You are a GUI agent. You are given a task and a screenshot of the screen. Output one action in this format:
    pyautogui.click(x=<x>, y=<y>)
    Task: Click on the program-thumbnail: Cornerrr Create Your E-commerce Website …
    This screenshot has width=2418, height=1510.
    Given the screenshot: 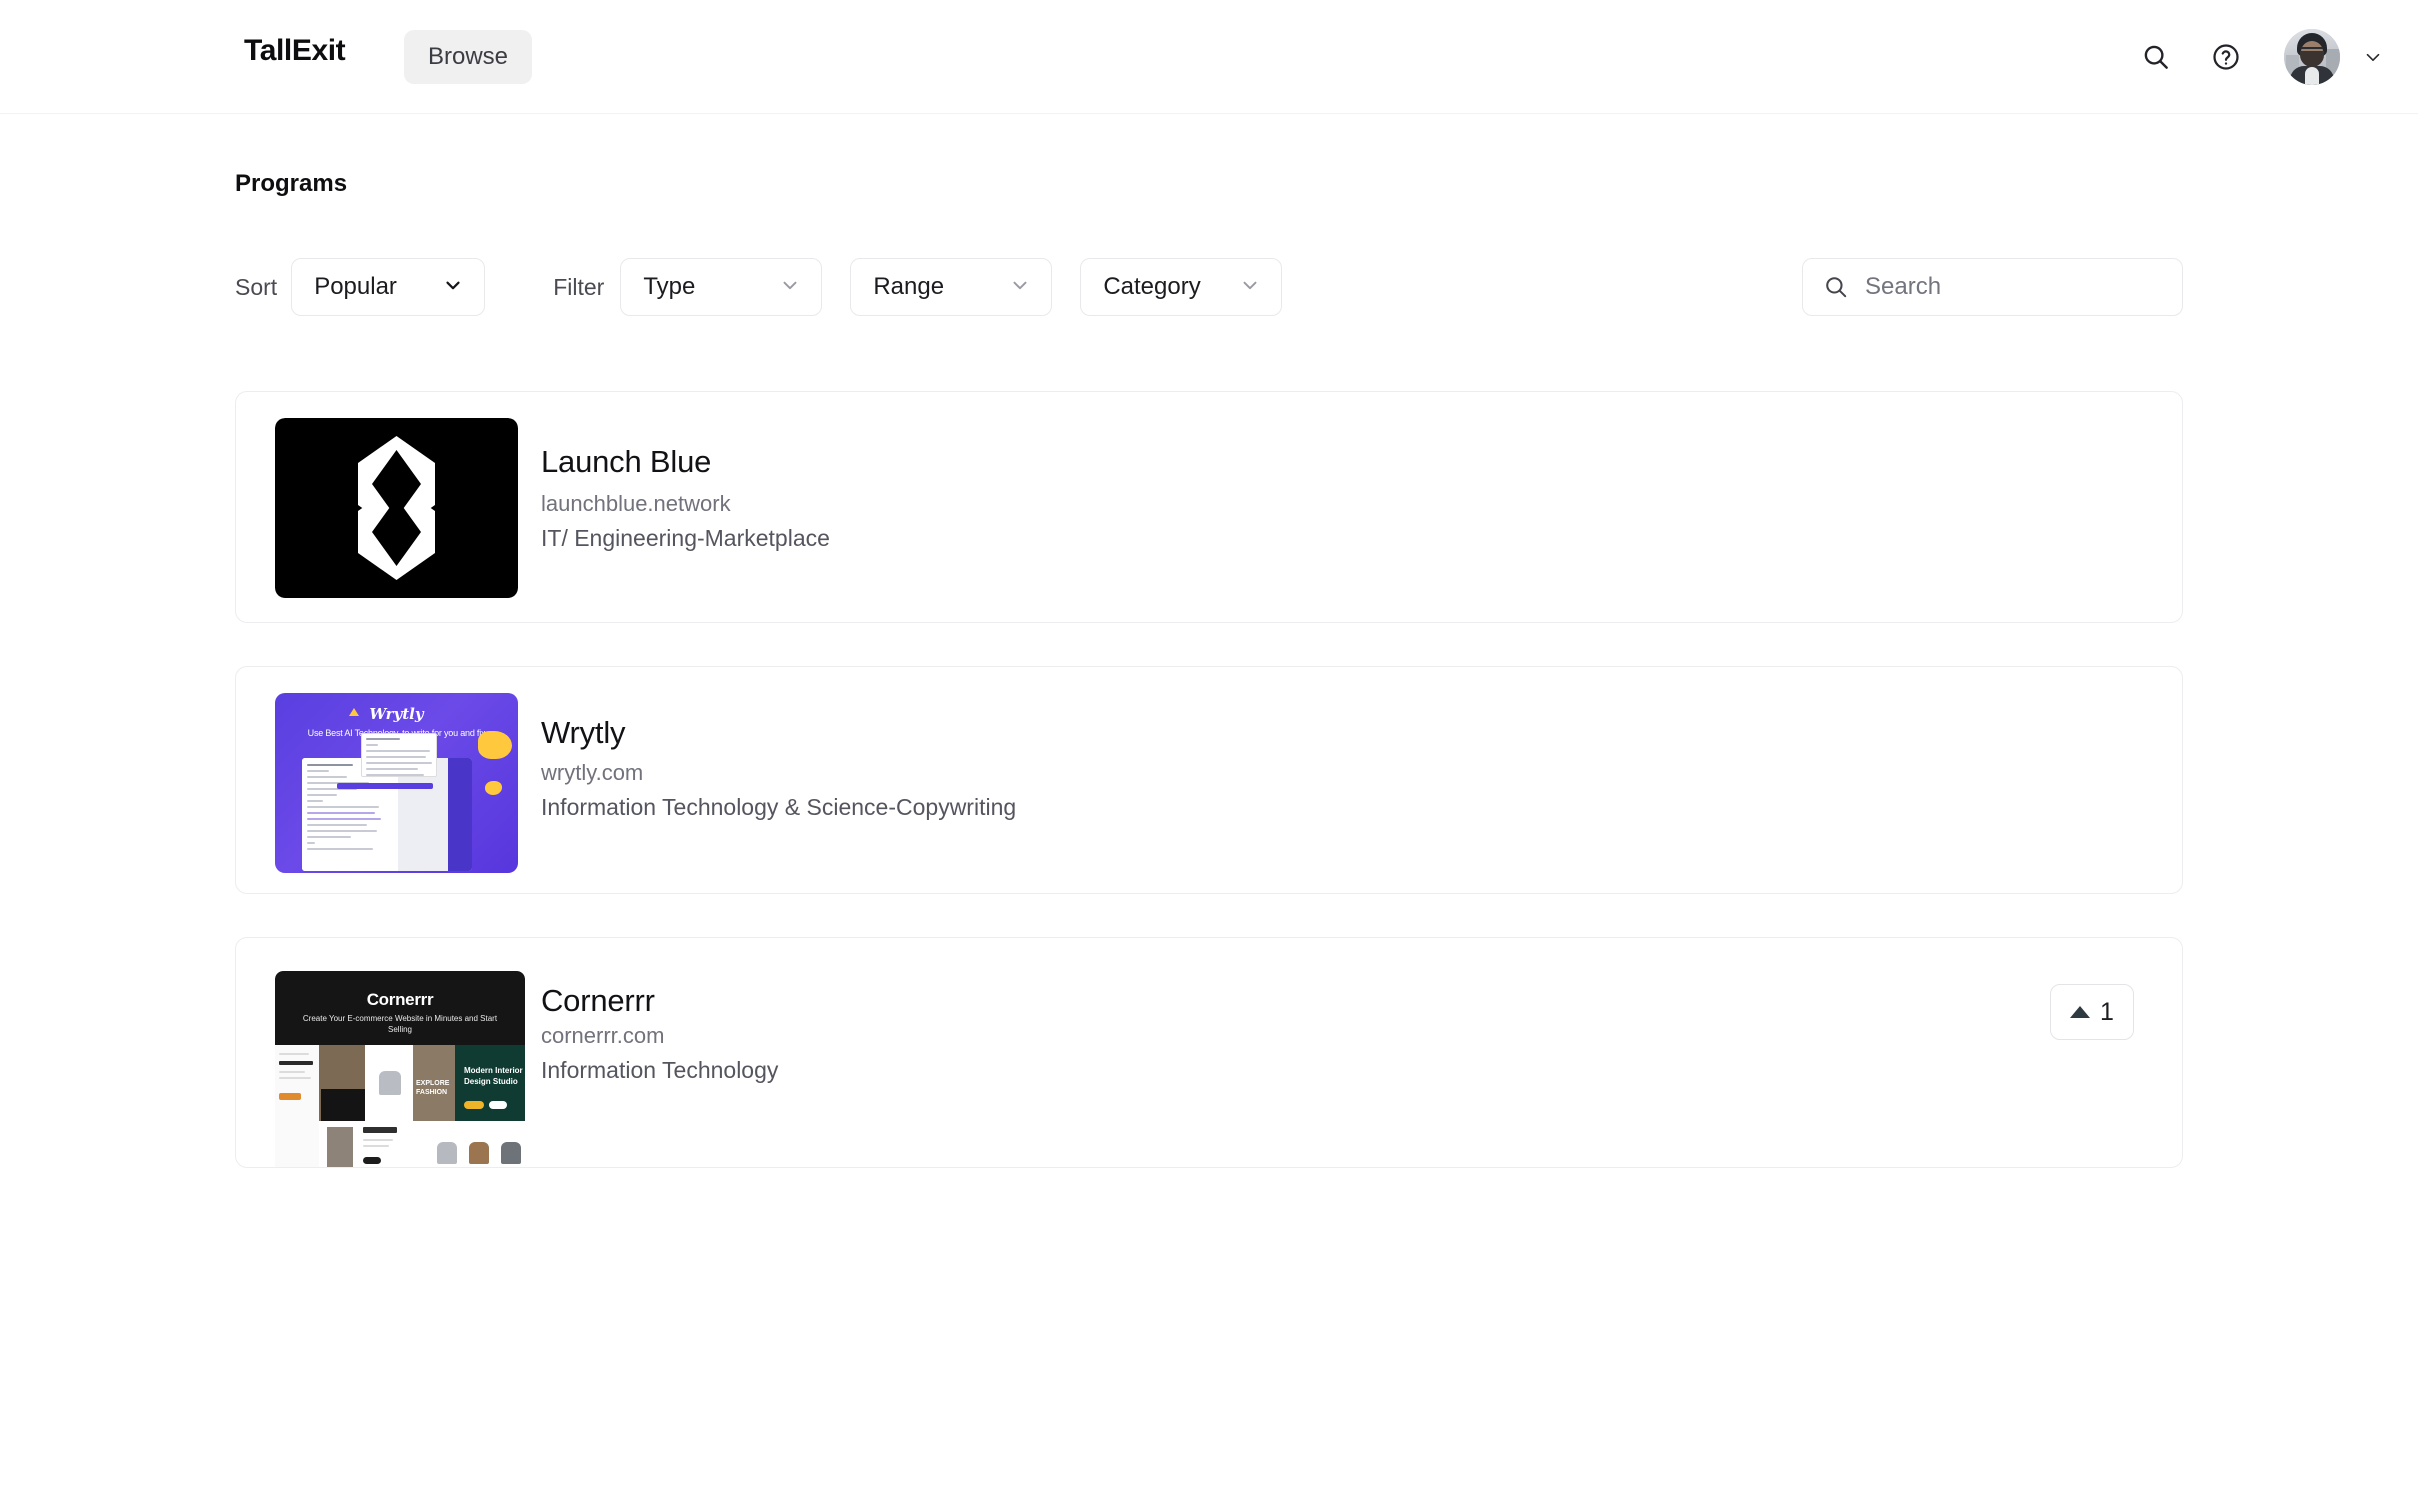 What is the action you would take?
    pyautogui.click(x=400, y=1069)
    